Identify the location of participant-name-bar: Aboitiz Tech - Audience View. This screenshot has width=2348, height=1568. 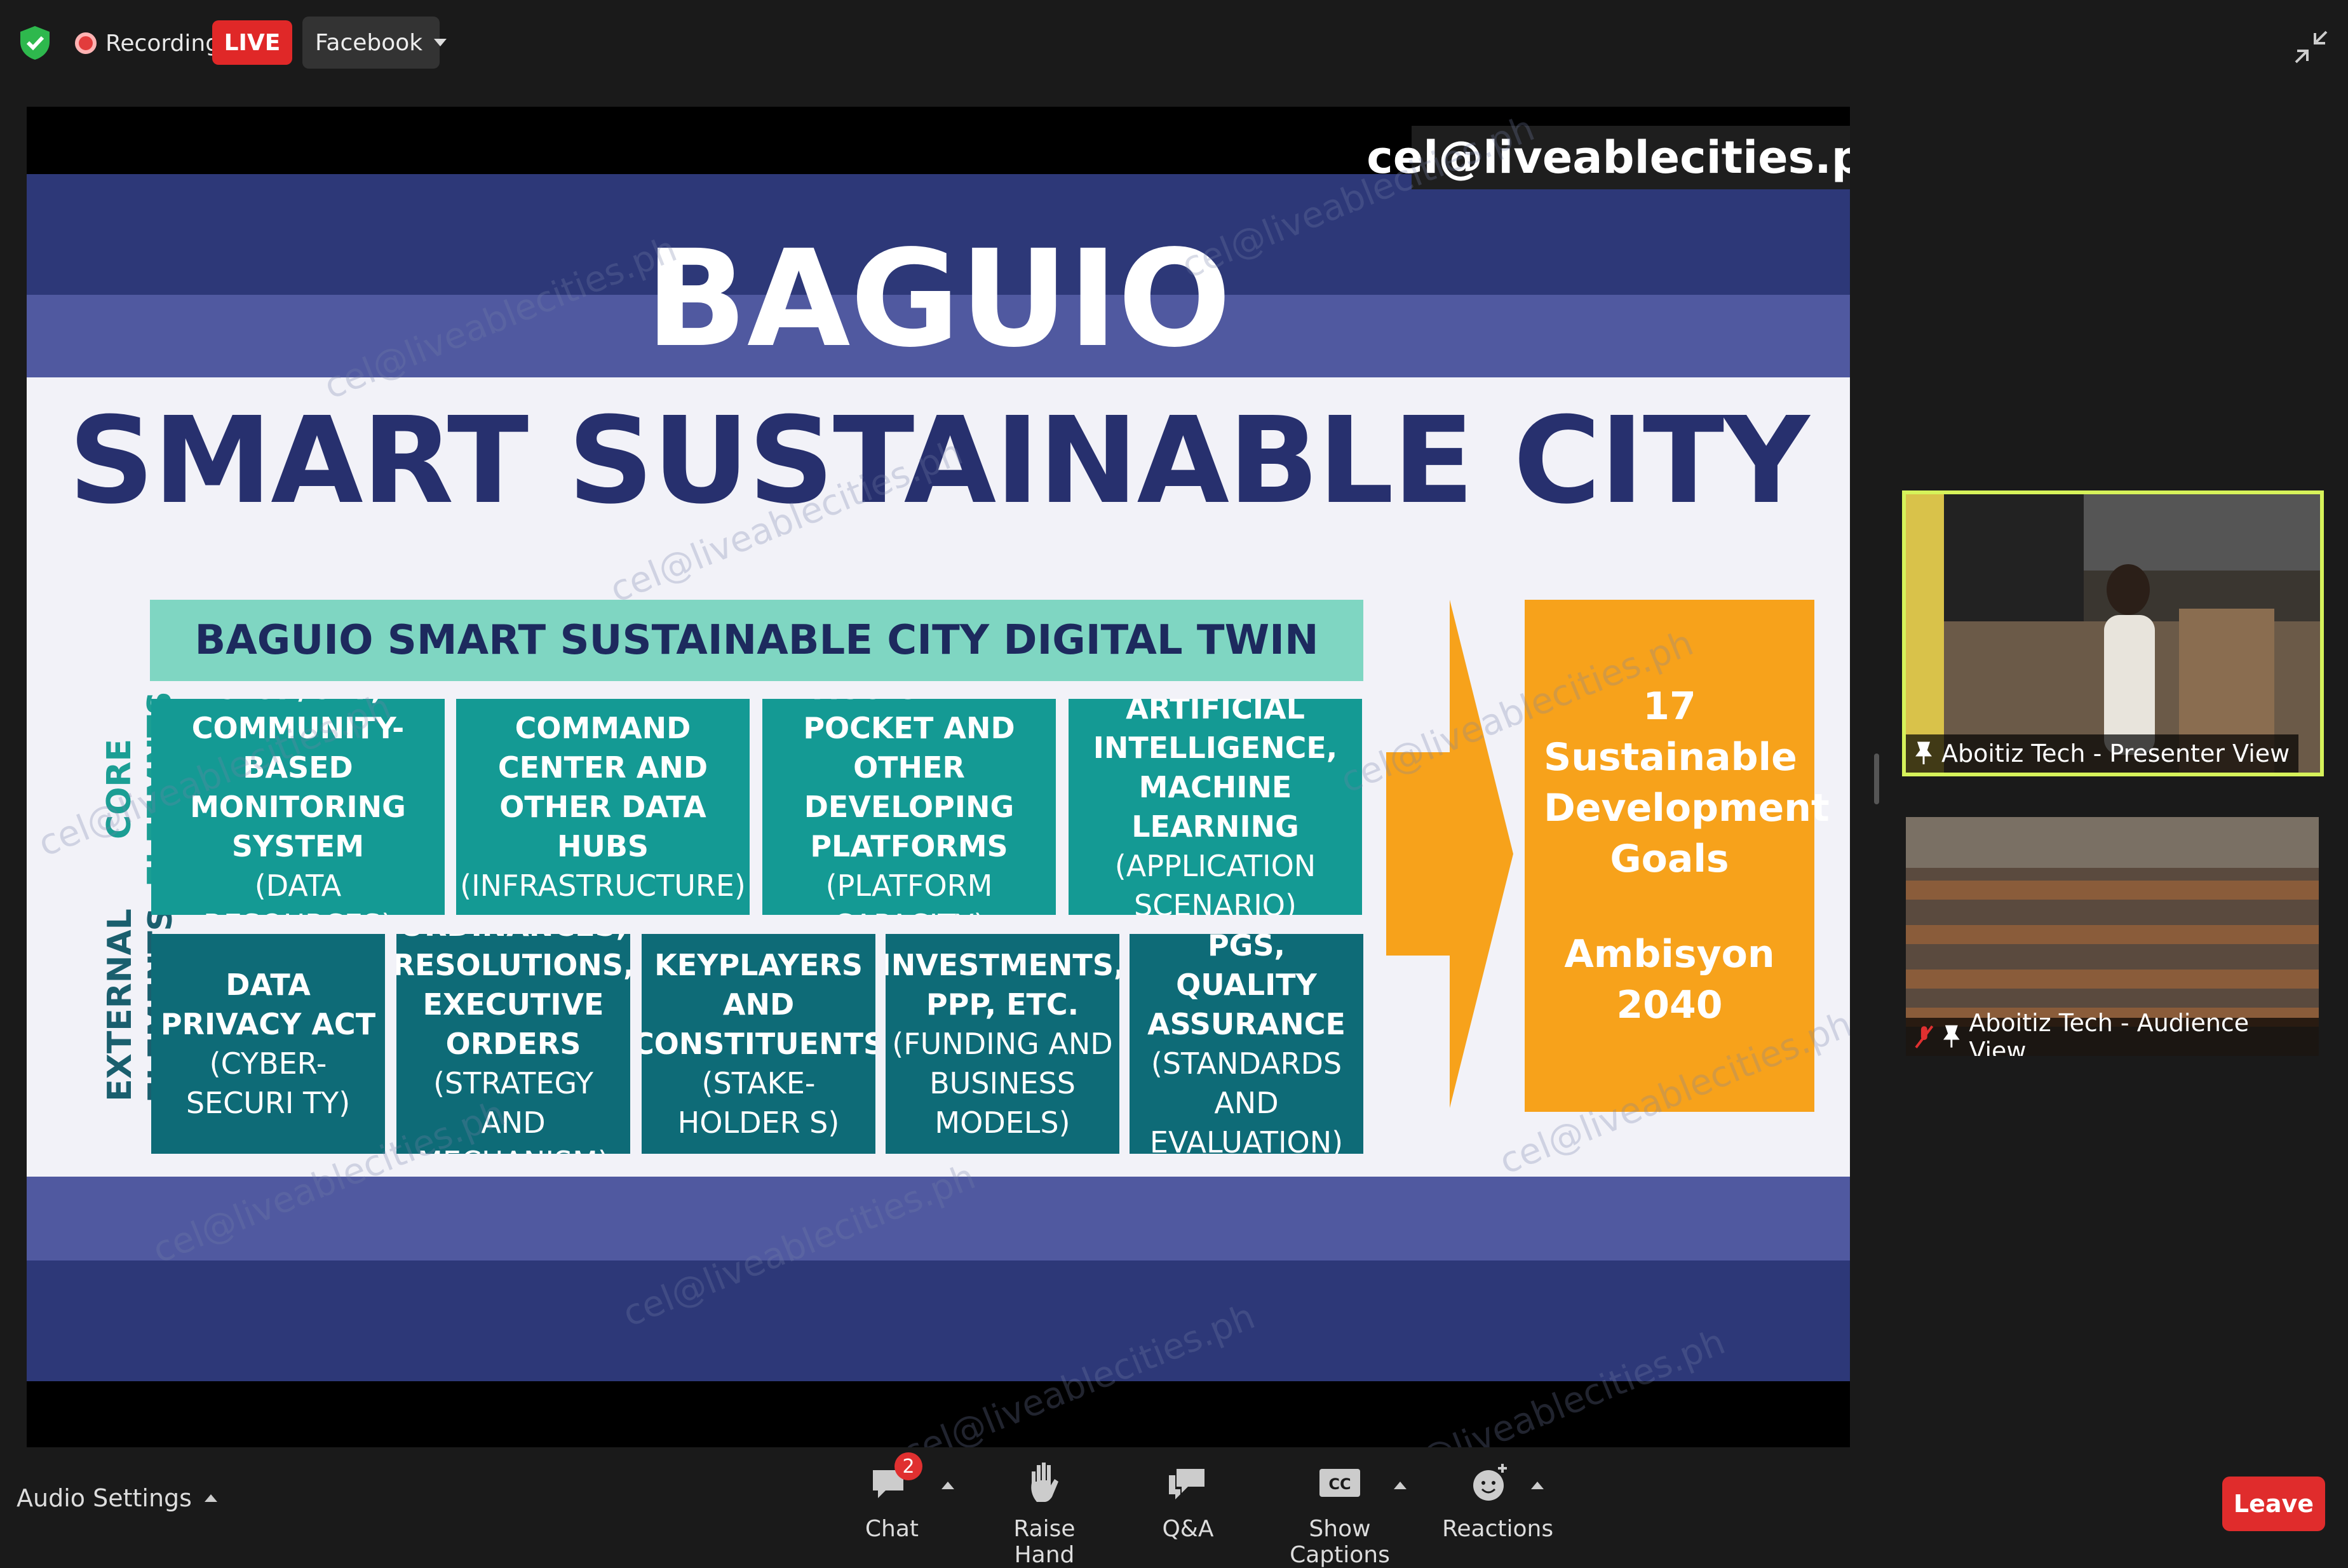
(2112, 1032).